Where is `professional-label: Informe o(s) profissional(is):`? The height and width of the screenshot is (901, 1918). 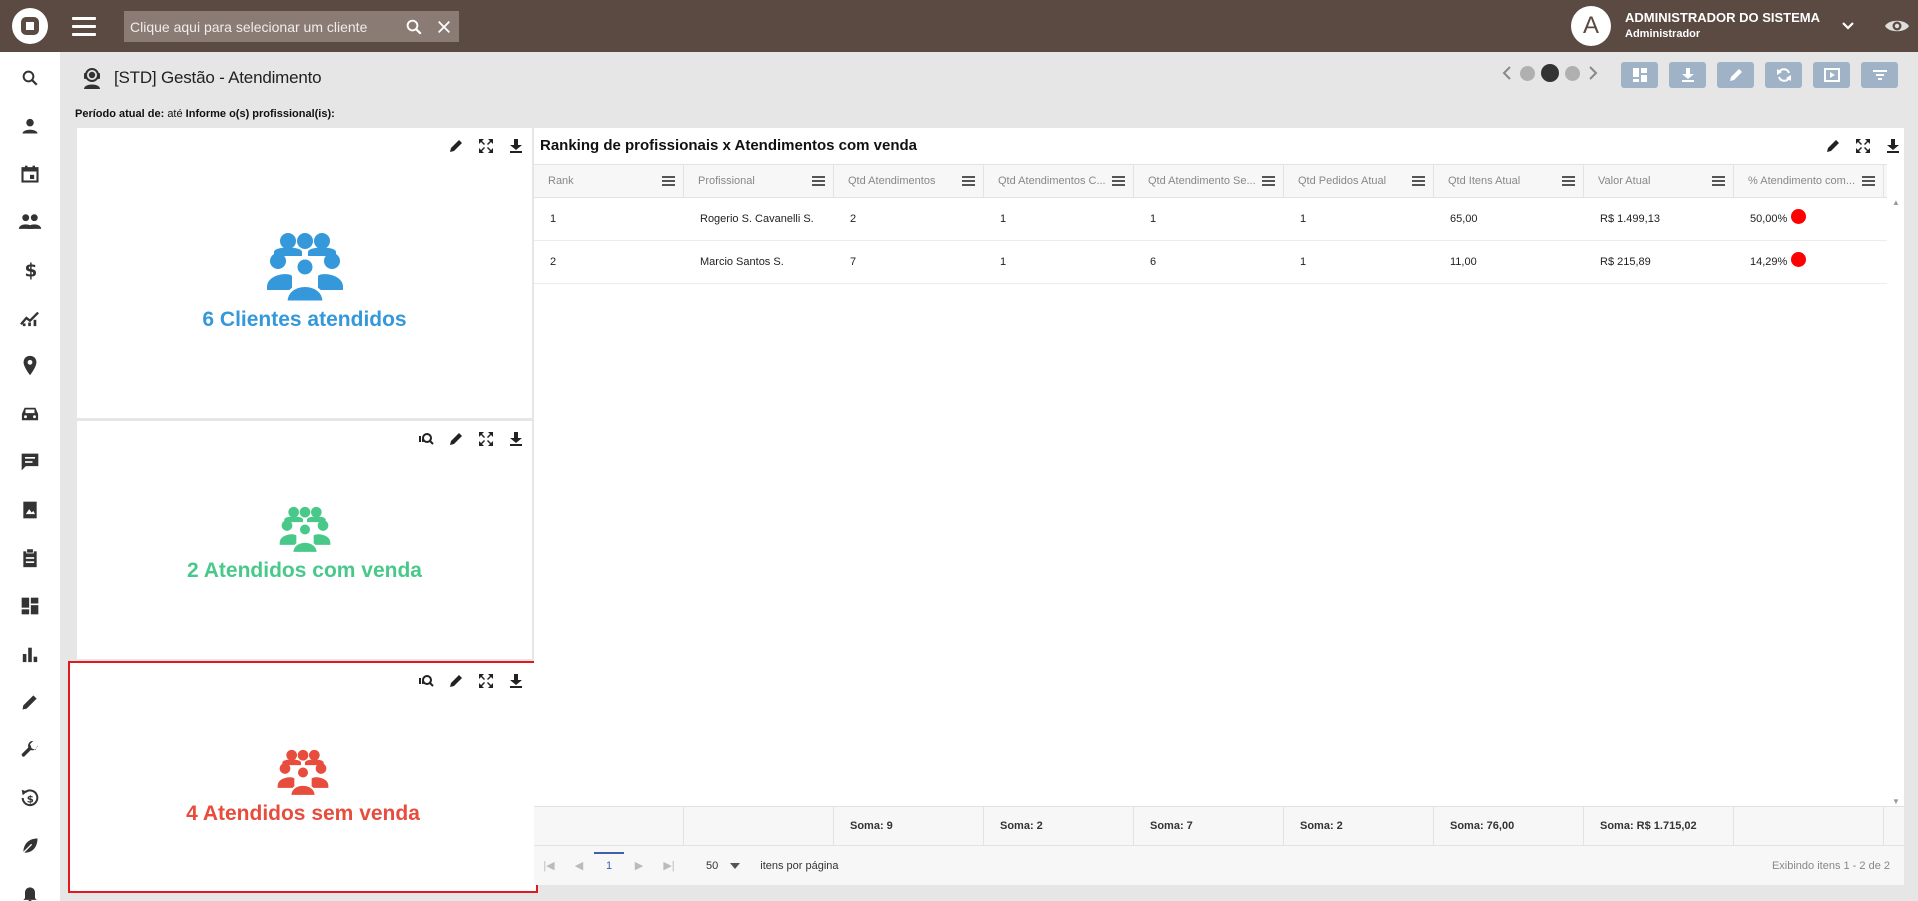 professional-label: Informe o(s) profissional(is): is located at coordinates (260, 114).